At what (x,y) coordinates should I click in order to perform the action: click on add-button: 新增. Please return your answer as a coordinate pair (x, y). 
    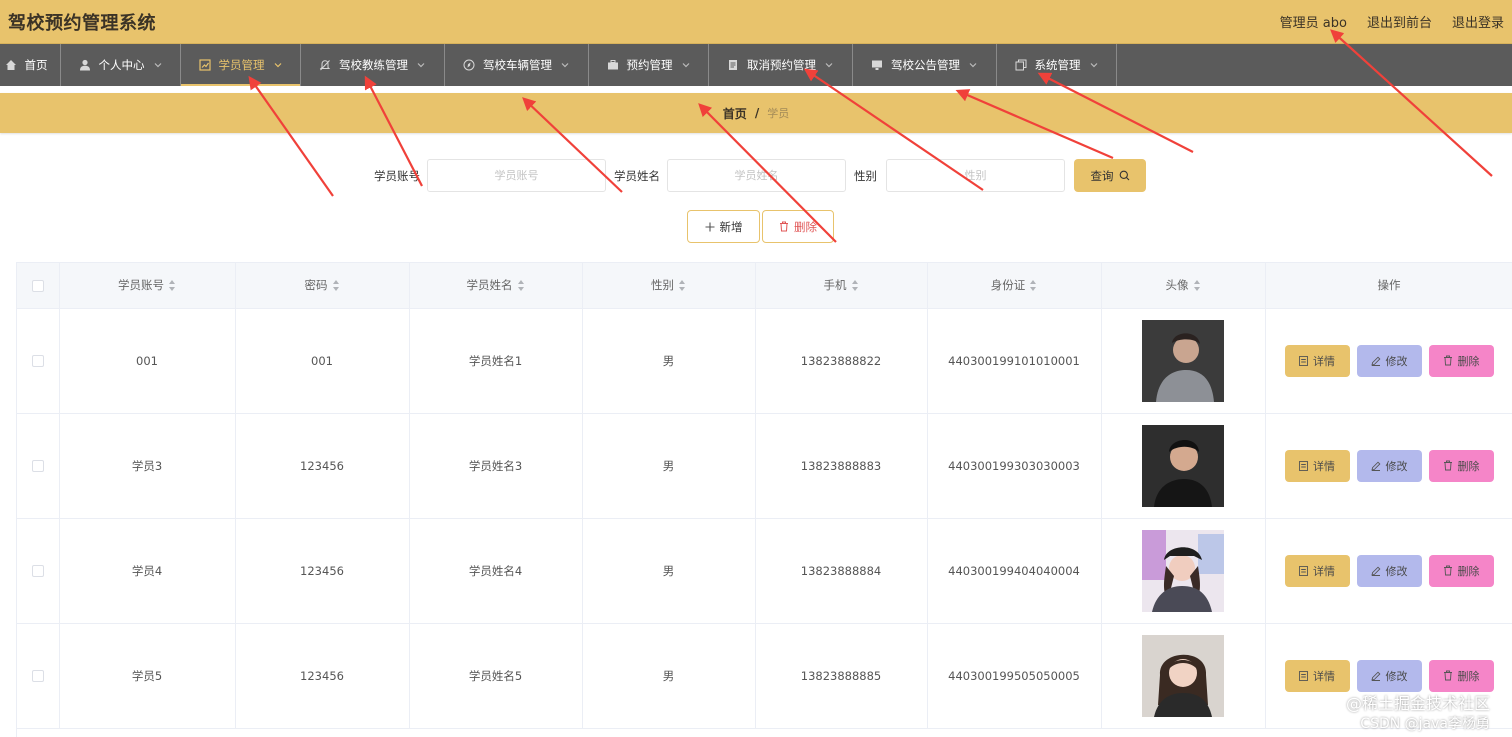
    Looking at the image, I should click on (723, 226).